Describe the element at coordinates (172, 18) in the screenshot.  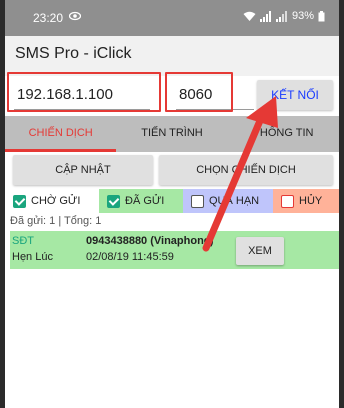
I see `status-bar: 23:20 93%` at that location.